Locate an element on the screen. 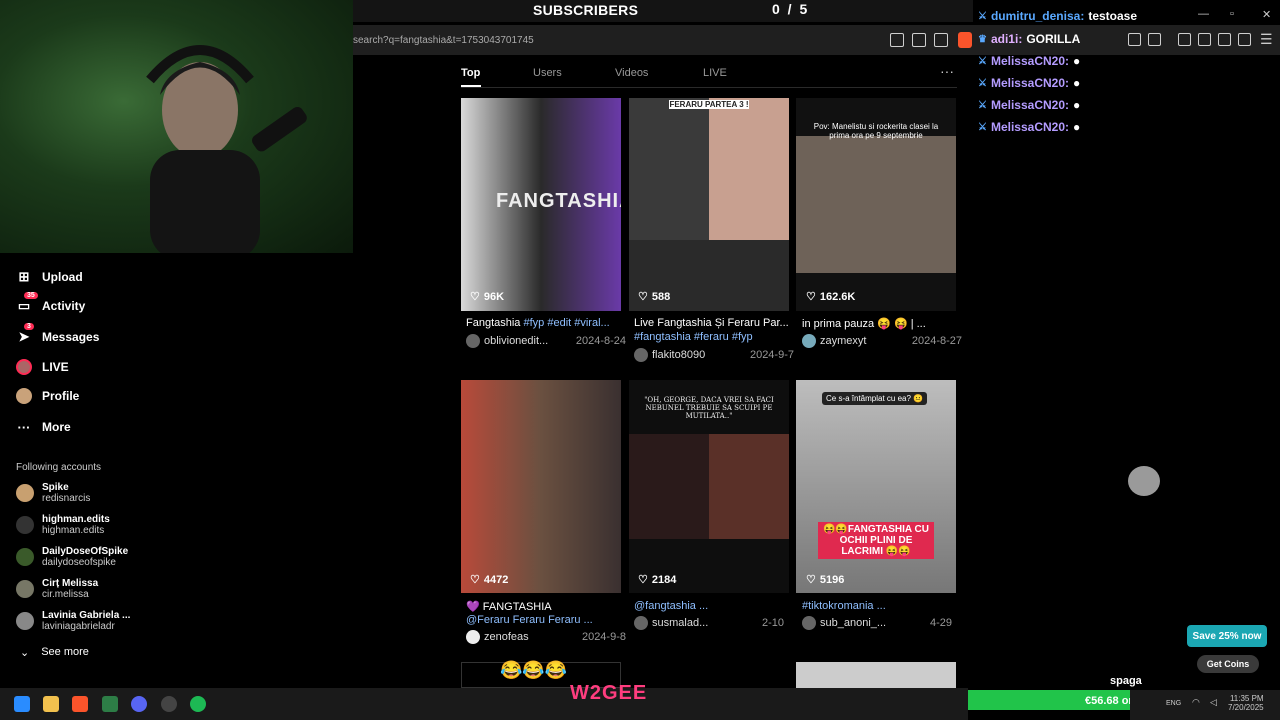 This screenshot has height=720, width=1280. likes-count: ♡ 96K is located at coordinates (487, 297).